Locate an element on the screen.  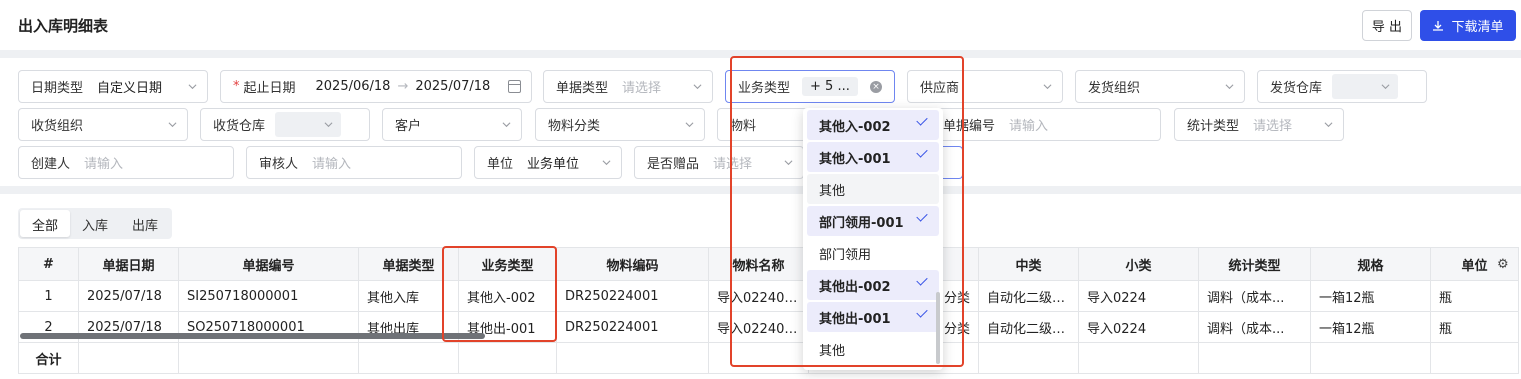
ship-warehouse-label: 发货仓库 is located at coordinates (1296, 88).